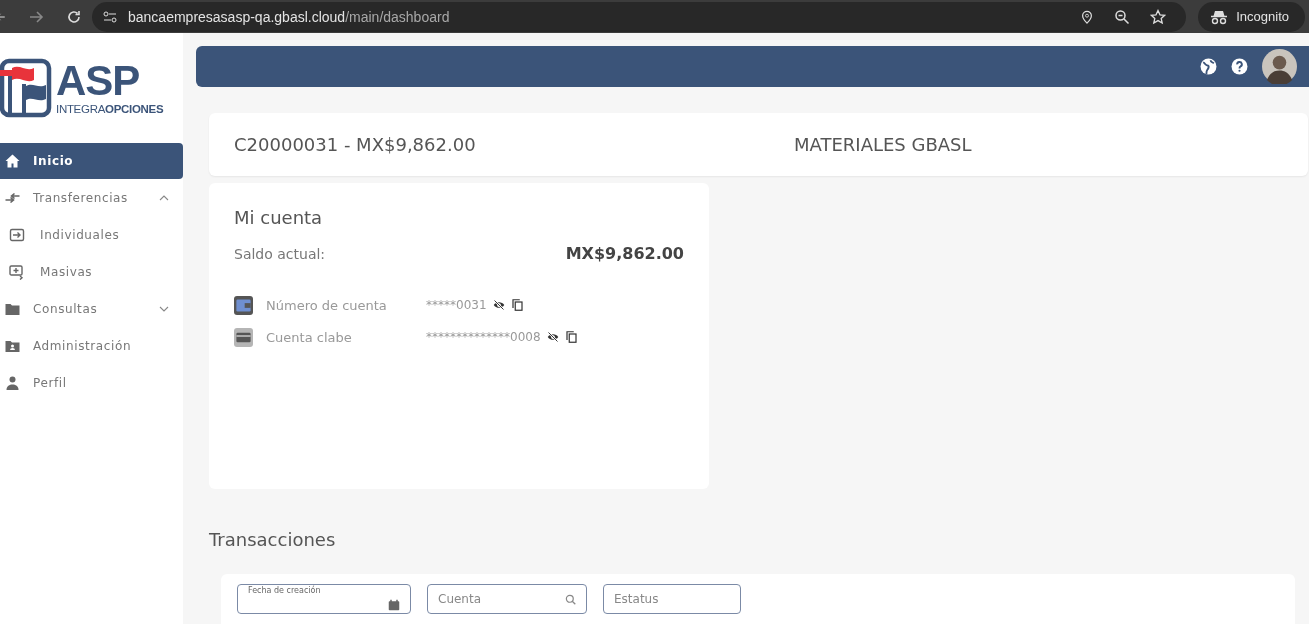 Image resolution: width=1309 pixels, height=624 pixels. What do you see at coordinates (17, 235) in the screenshot?
I see `enter-box-icon` at bounding box center [17, 235].